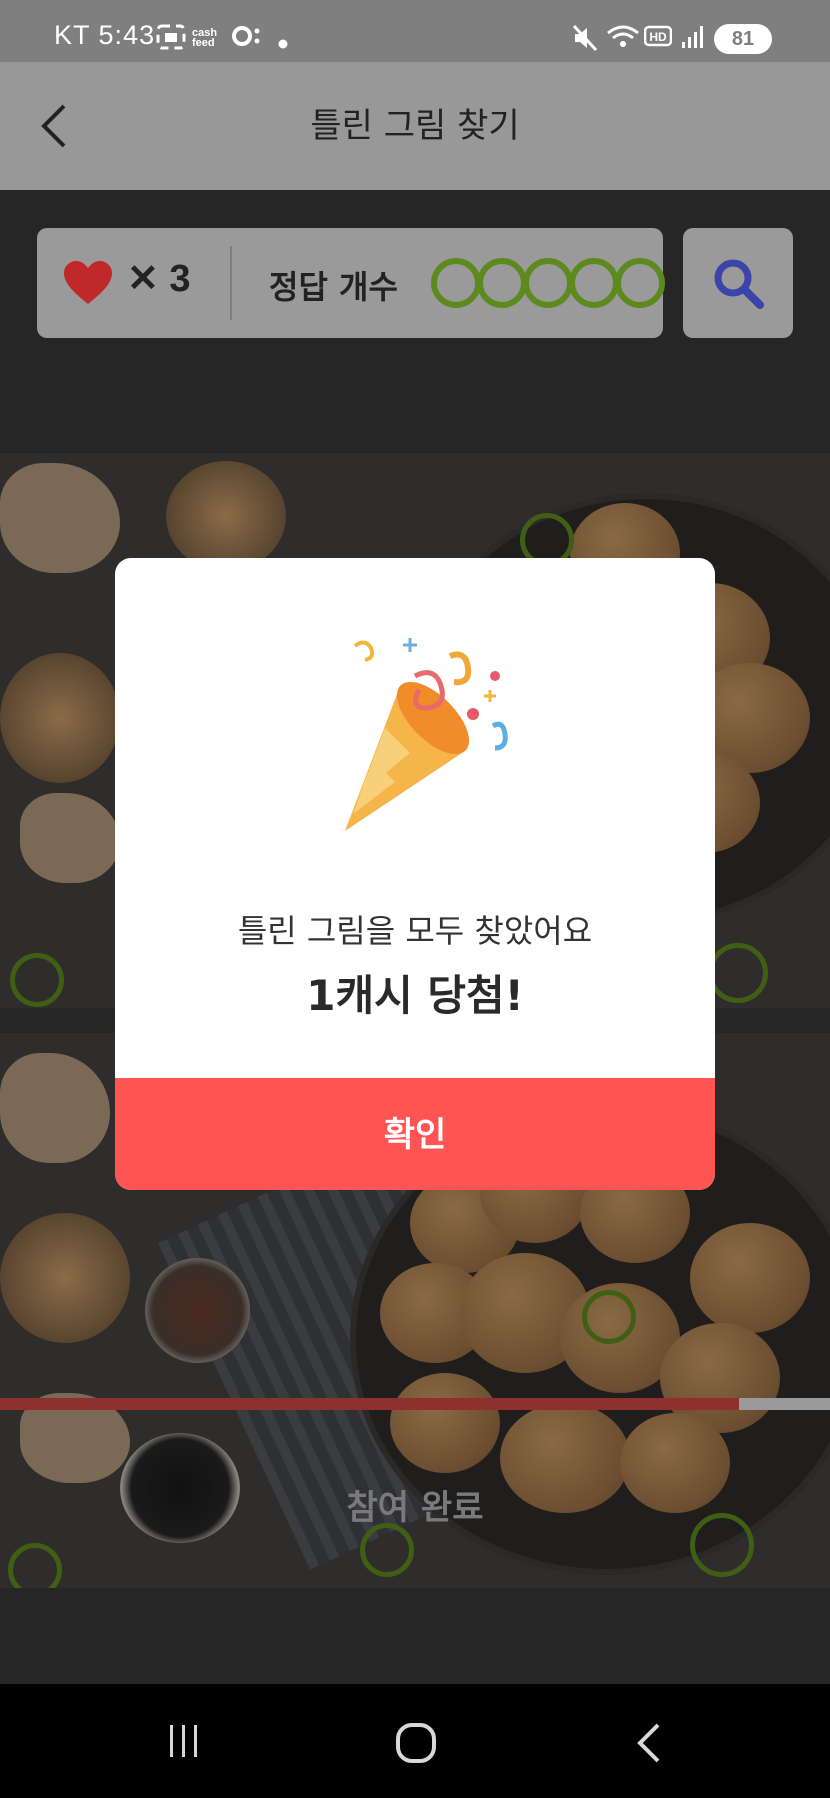  I want to click on home-icon, so click(416, 1743).